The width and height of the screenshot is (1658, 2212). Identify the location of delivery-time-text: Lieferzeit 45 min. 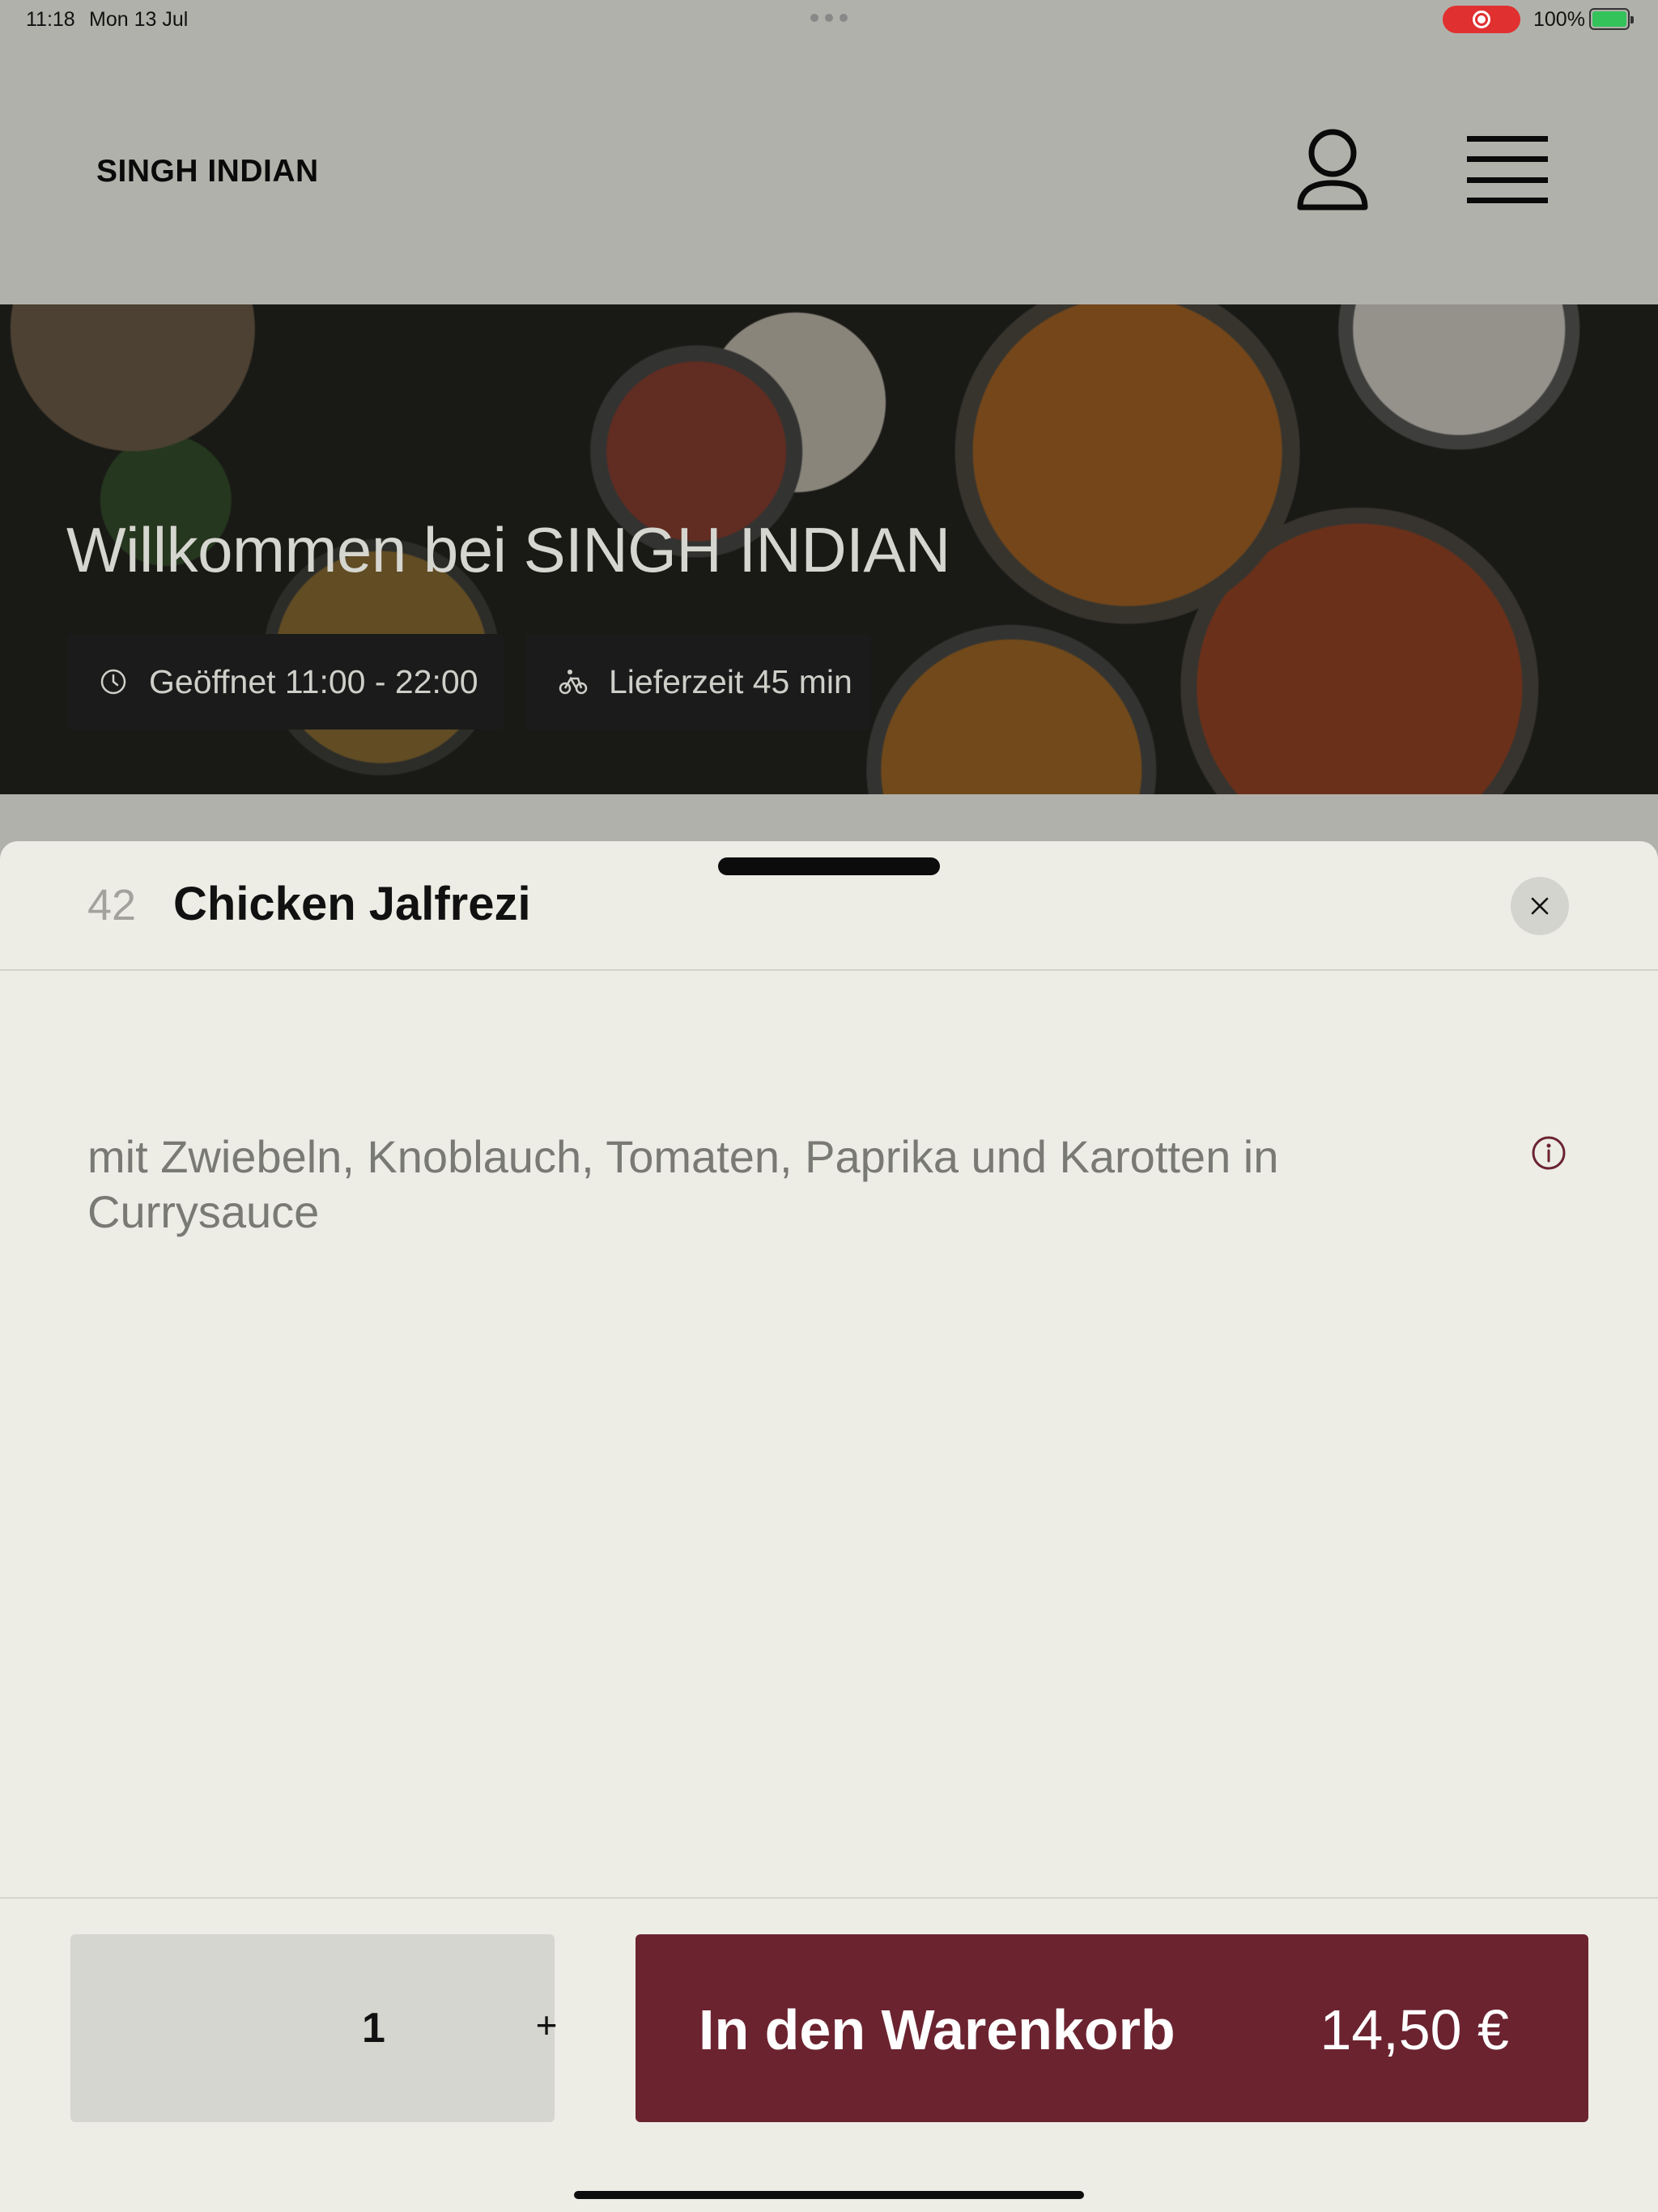
(730, 681).